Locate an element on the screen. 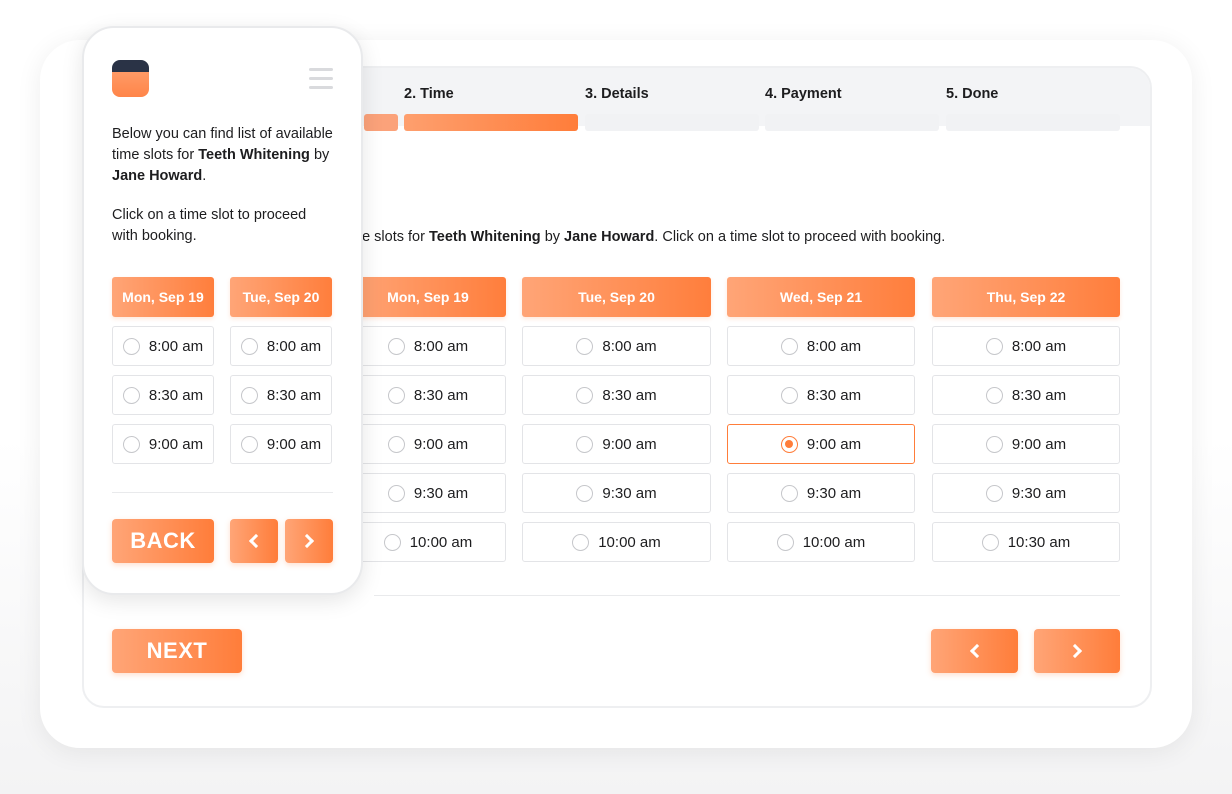 This screenshot has width=1232, height=794. mobile-intro-end: . is located at coordinates (204, 176).